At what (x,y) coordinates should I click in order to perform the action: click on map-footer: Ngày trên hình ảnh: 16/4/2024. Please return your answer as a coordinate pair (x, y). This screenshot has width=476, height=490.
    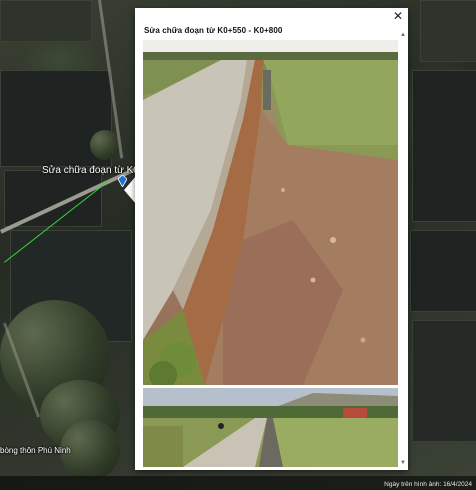
    Looking at the image, I should click on (238, 483).